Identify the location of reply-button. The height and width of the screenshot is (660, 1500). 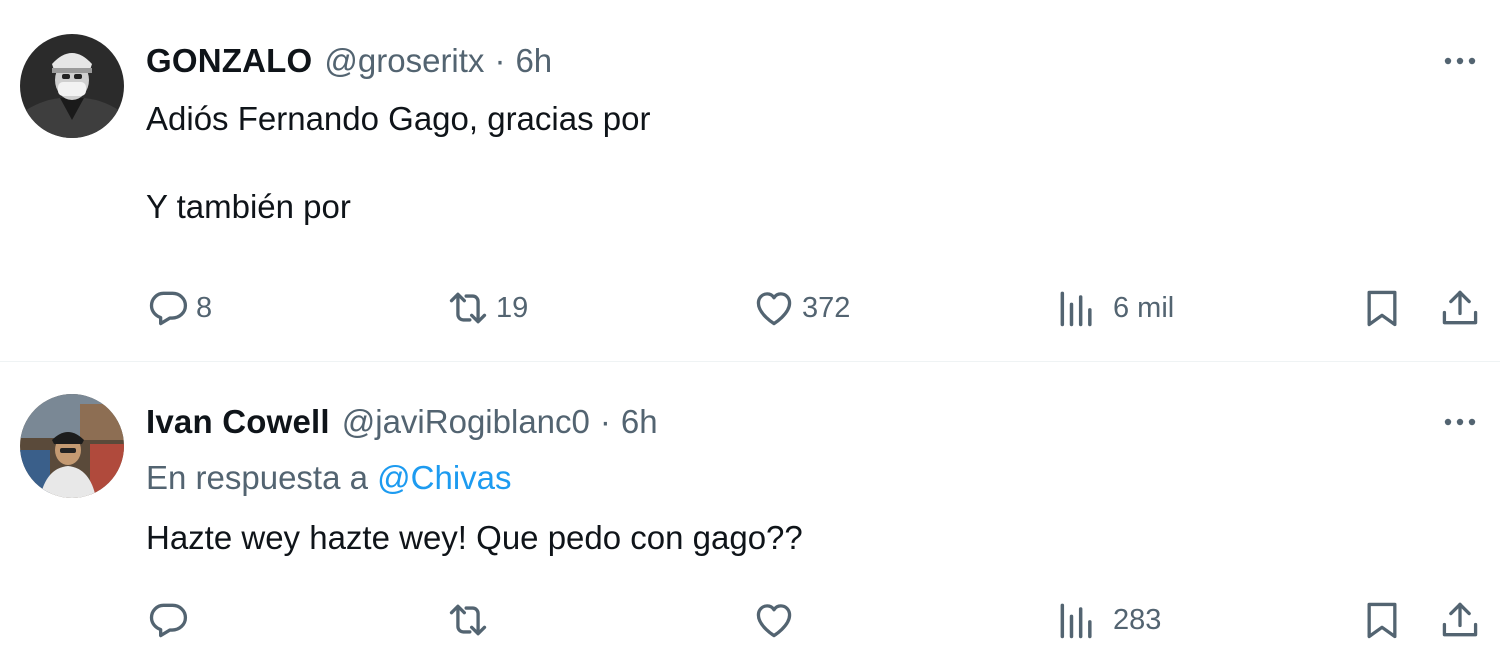
(171, 620).